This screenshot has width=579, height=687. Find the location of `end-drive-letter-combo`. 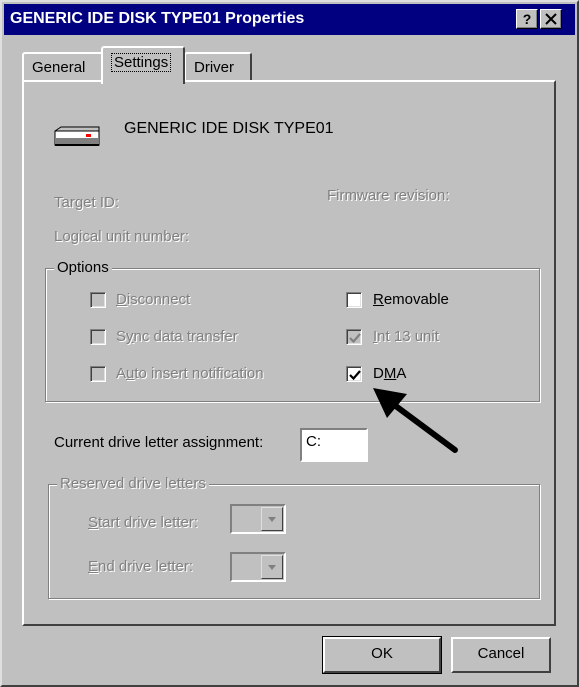

end-drive-letter-combo is located at coordinates (258, 567).